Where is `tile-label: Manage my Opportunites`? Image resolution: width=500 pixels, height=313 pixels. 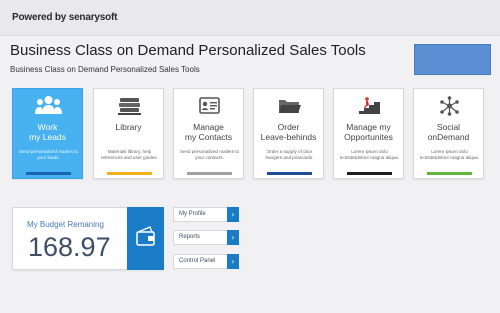
tile-label: Manage my Opportunites is located at coordinates (368, 132).